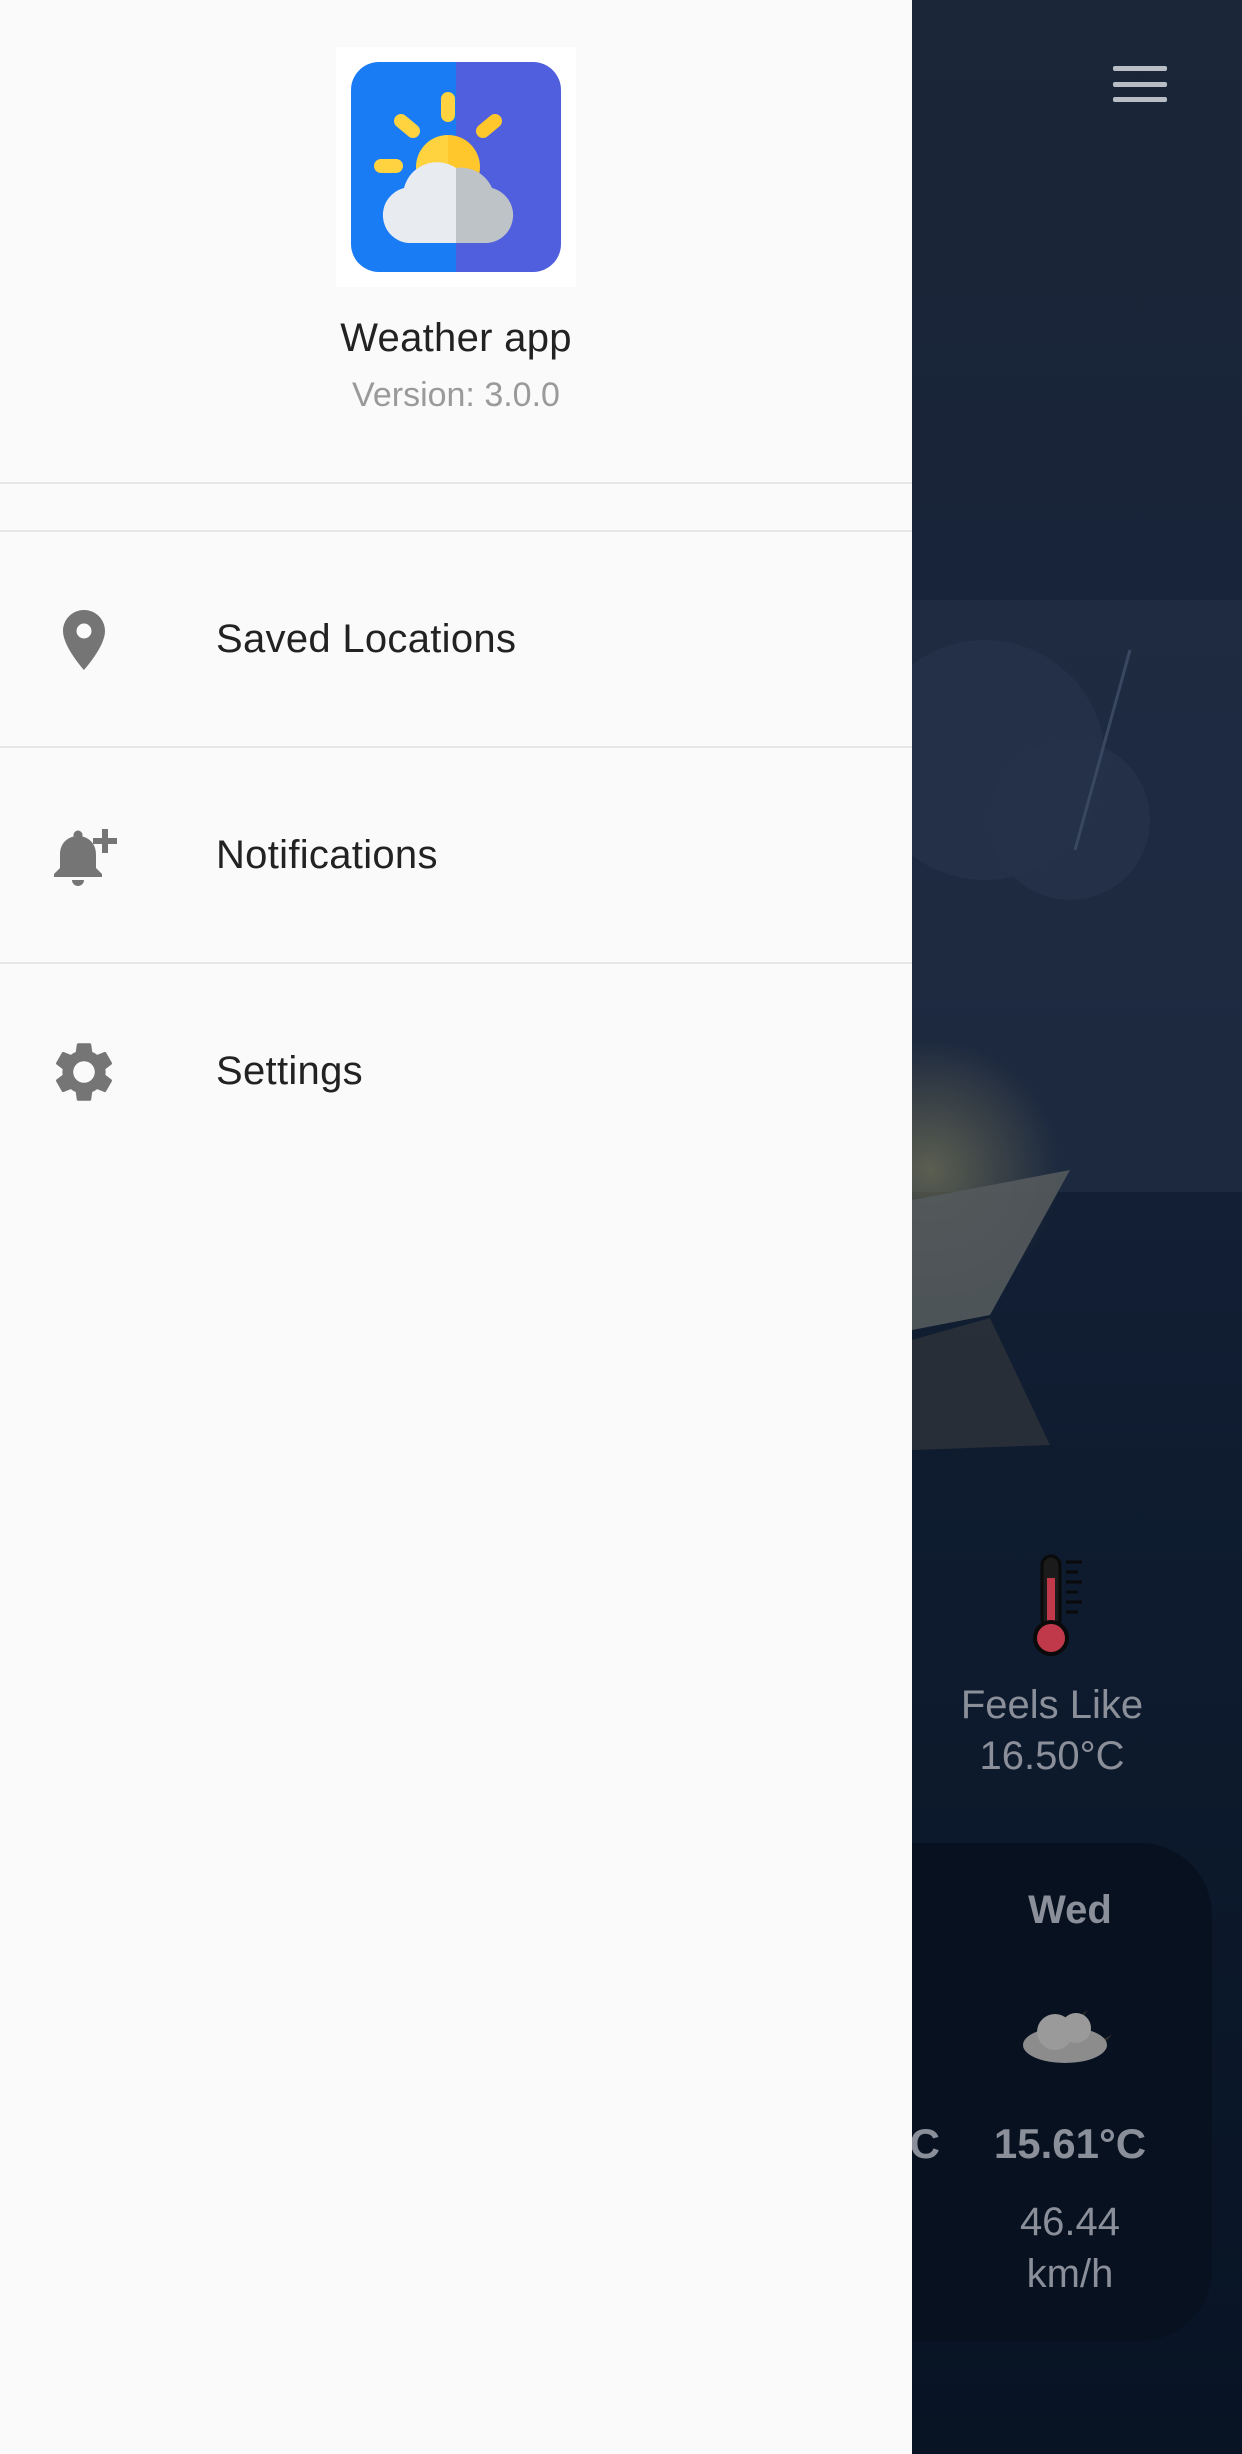  Describe the element at coordinates (366, 639) in the screenshot. I see `nav-item-label: Saved Locations` at that location.